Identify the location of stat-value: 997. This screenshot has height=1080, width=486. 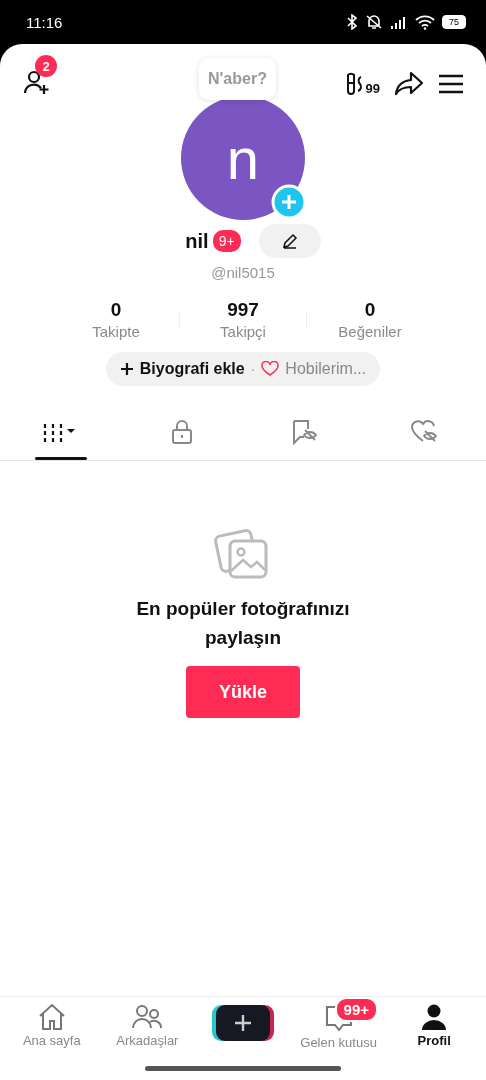
(243, 310).